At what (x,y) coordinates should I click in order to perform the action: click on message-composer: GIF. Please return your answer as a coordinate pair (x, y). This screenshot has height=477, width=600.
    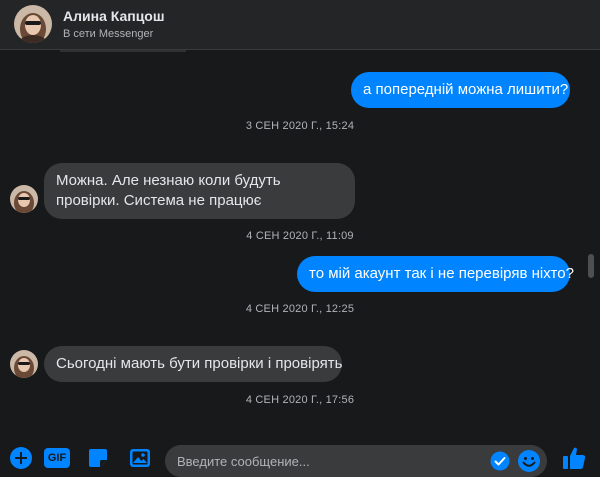
    Looking at the image, I should click on (300, 456).